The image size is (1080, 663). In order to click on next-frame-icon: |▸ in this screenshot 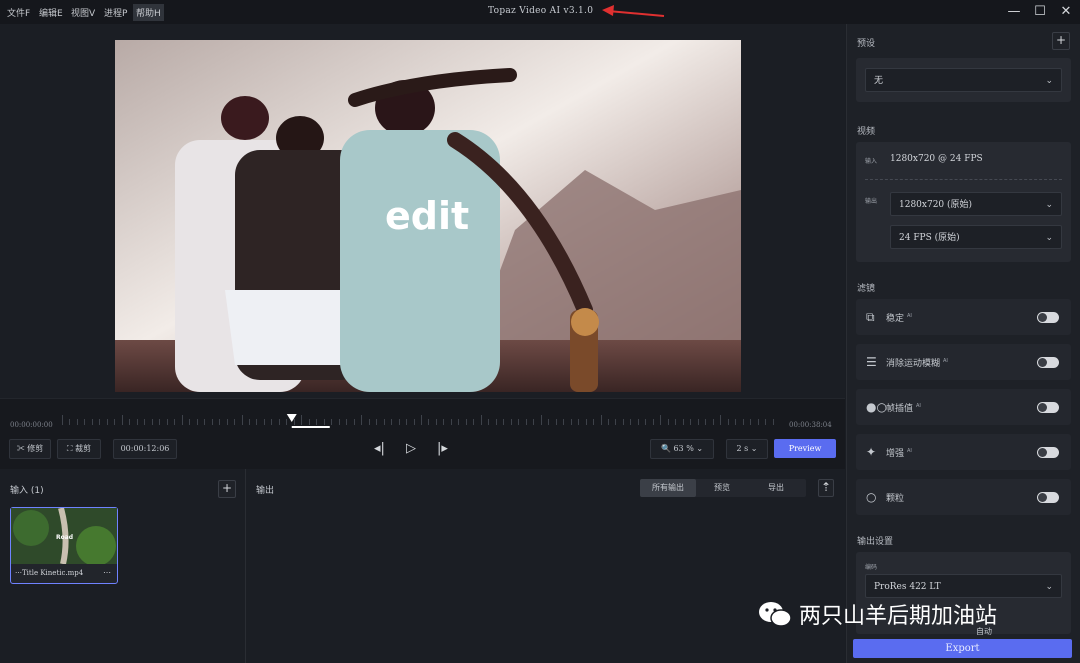, I will do `click(442, 448)`.